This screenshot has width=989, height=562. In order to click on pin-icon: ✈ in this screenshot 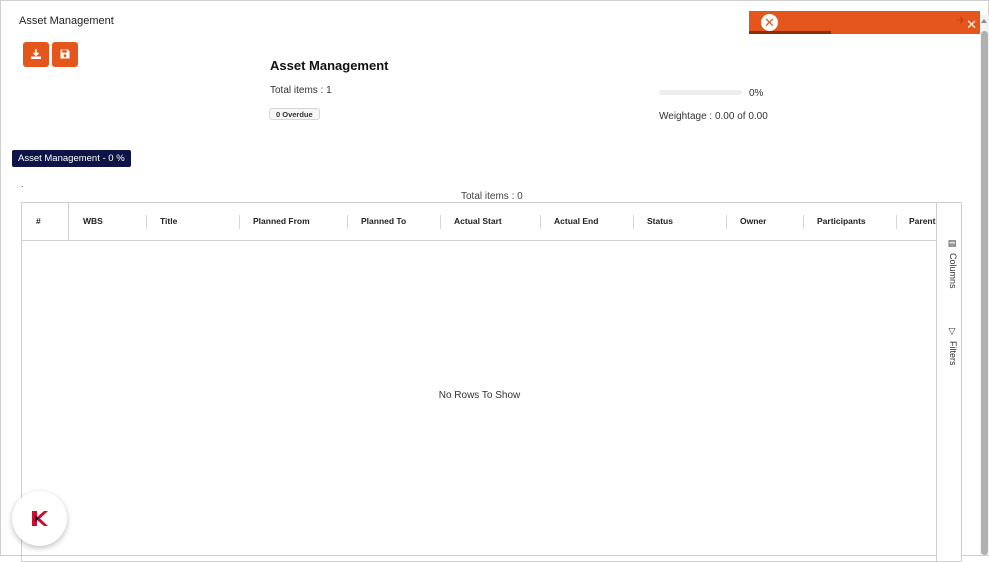, I will do `click(961, 20)`.